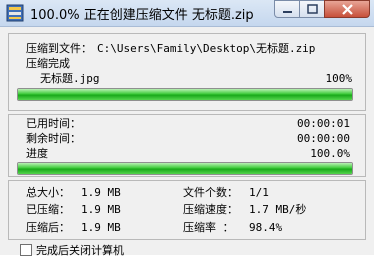 The width and height of the screenshot is (374, 258). What do you see at coordinates (339, 78) in the screenshot?
I see `file-percent: 100%` at bounding box center [339, 78].